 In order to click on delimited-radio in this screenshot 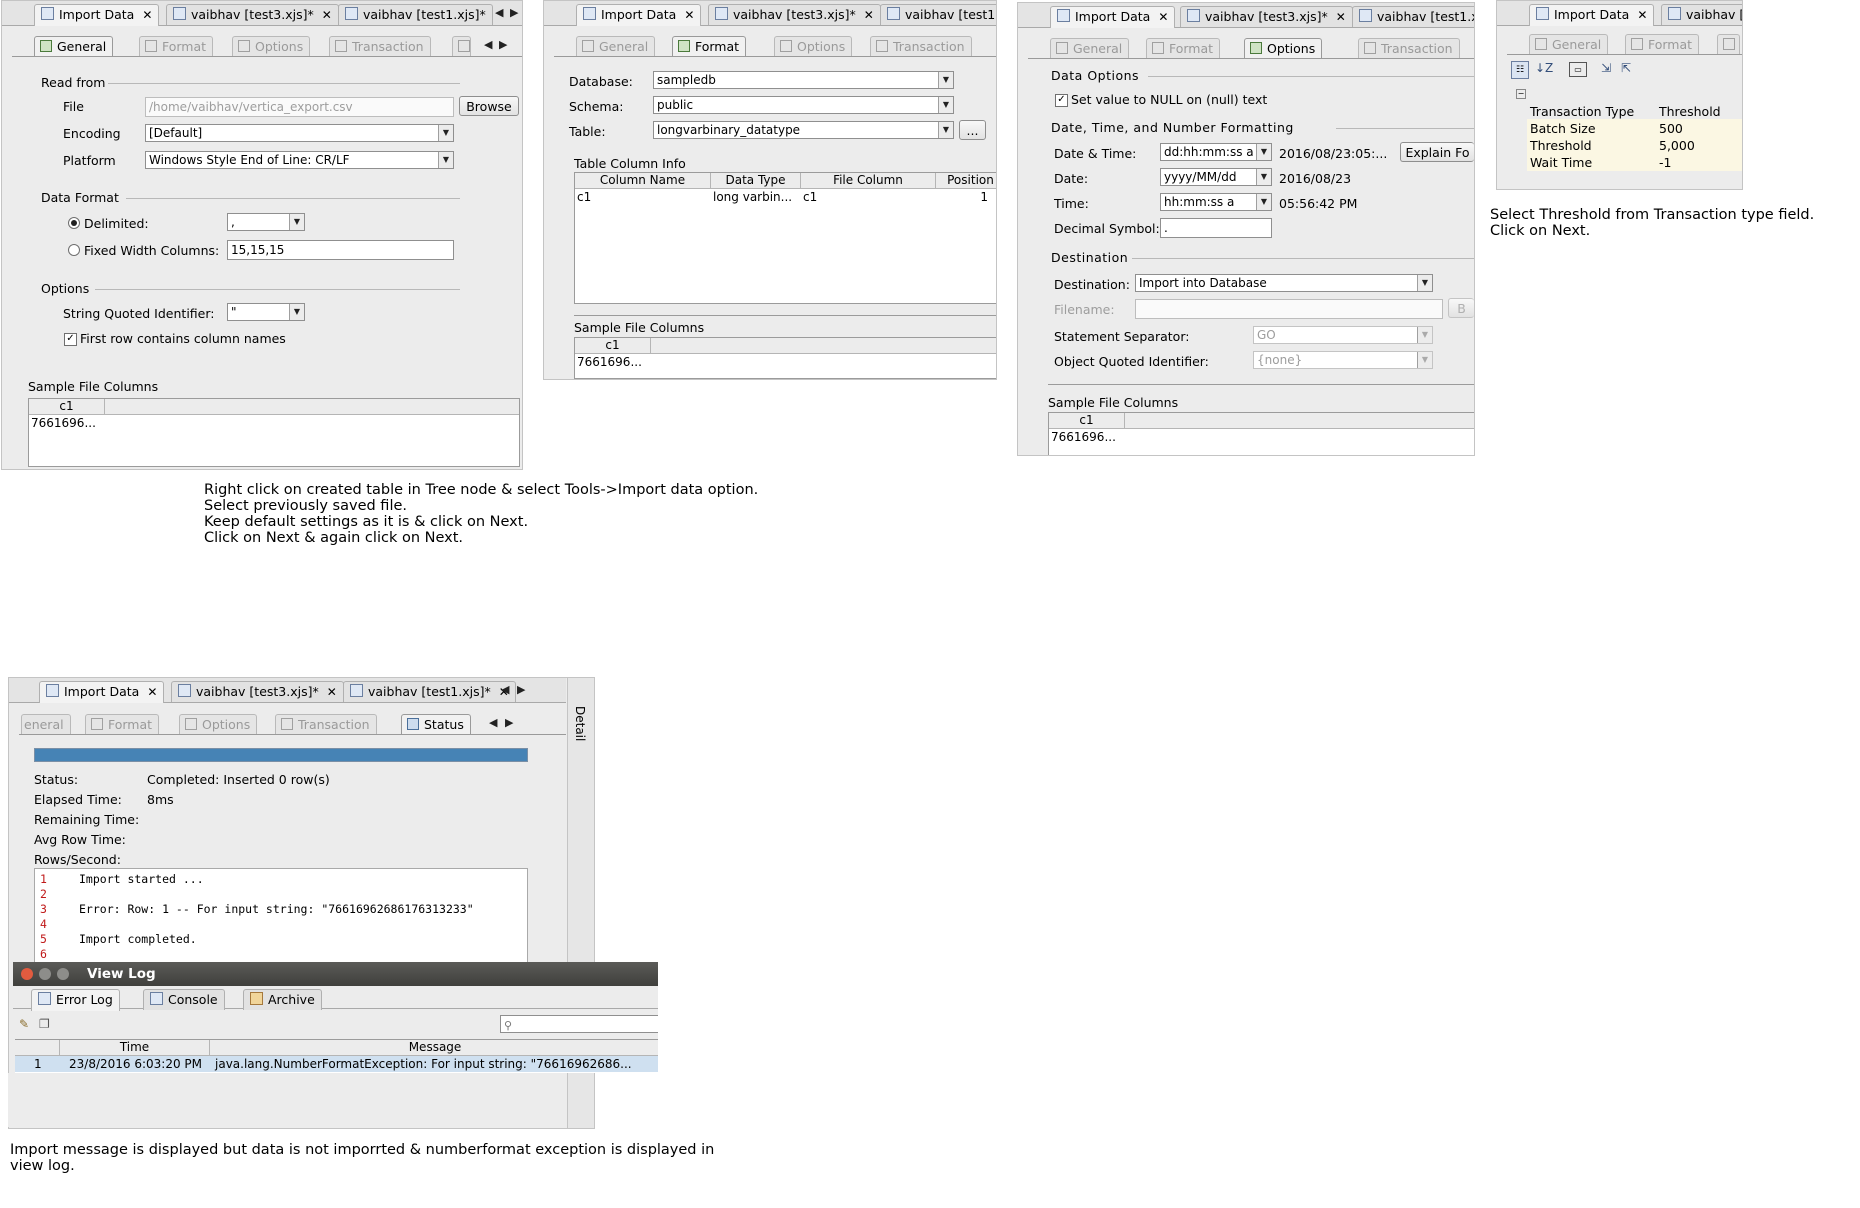, I will do `click(74, 223)`.